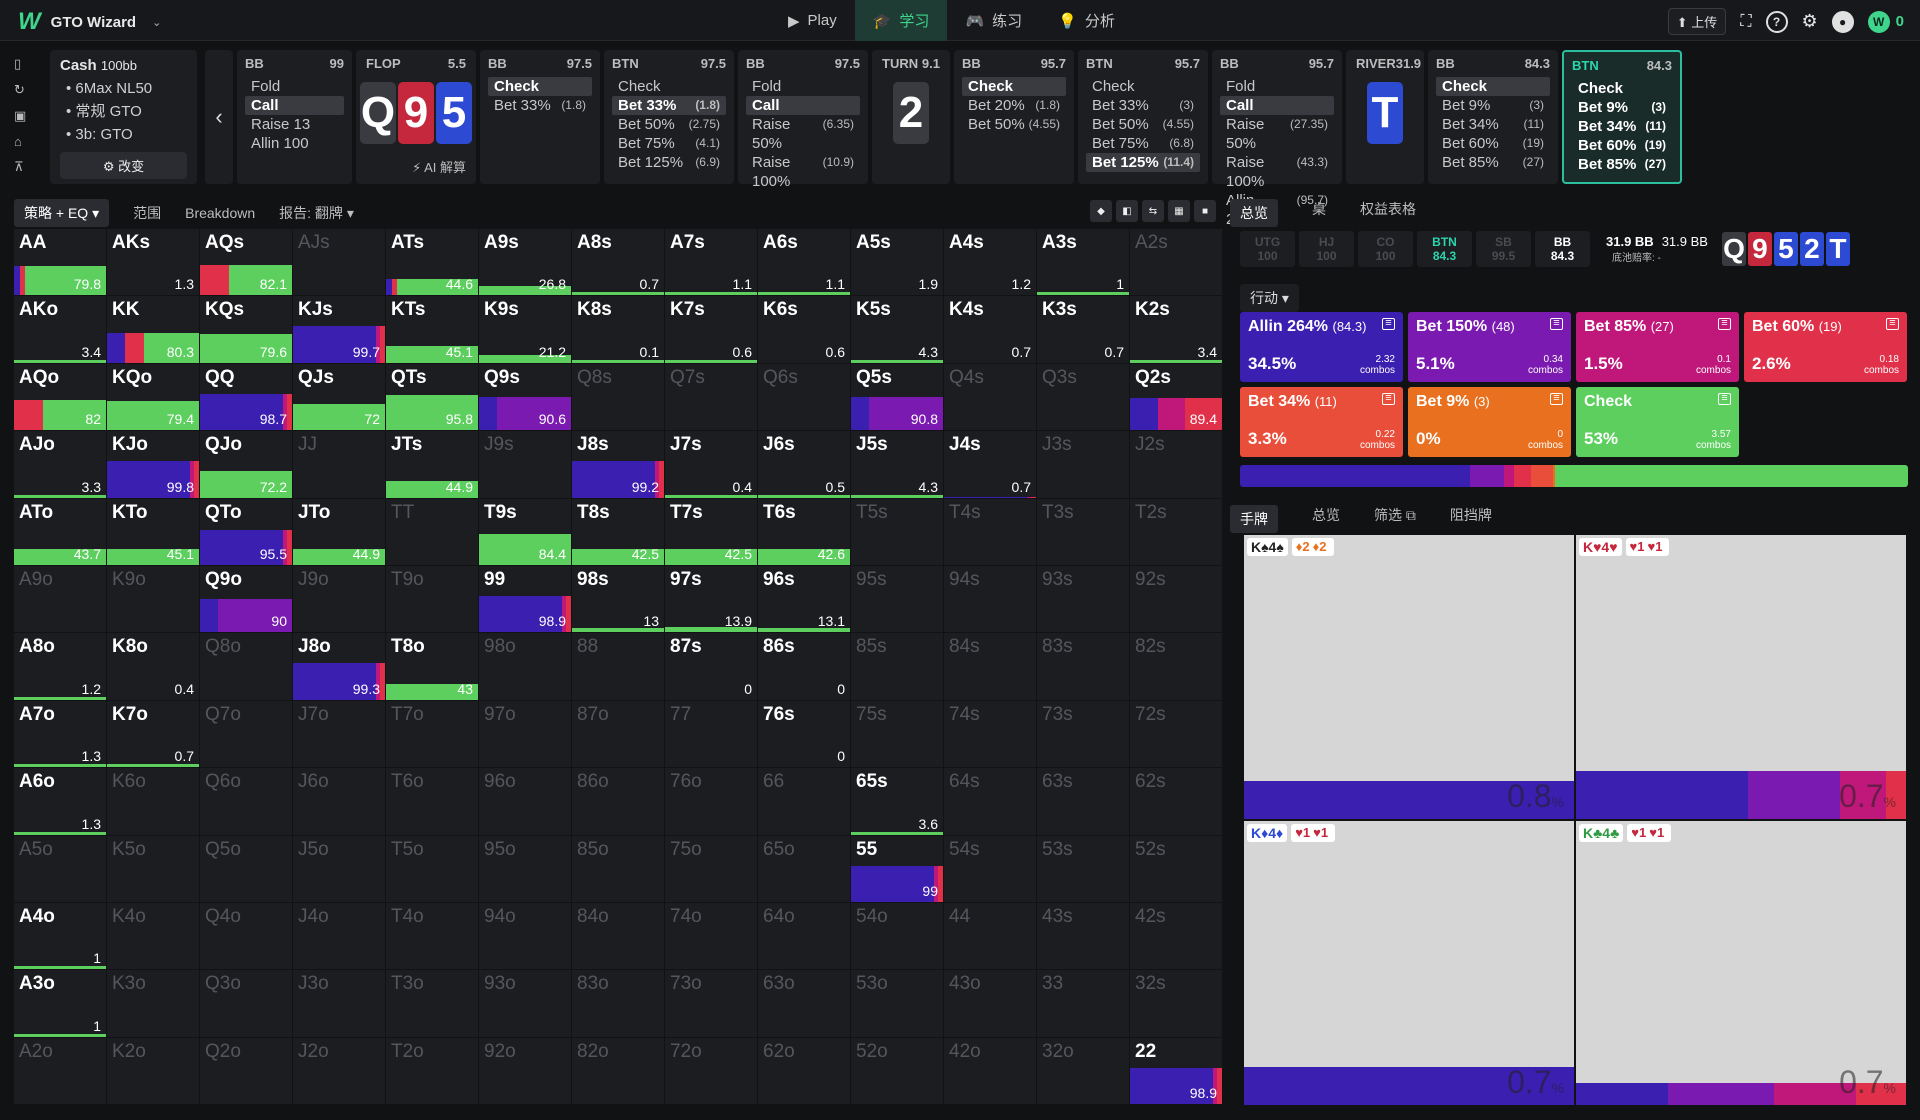  Describe the element at coordinates (804, 936) in the screenshot. I see `hand-cell: 64o` at that location.